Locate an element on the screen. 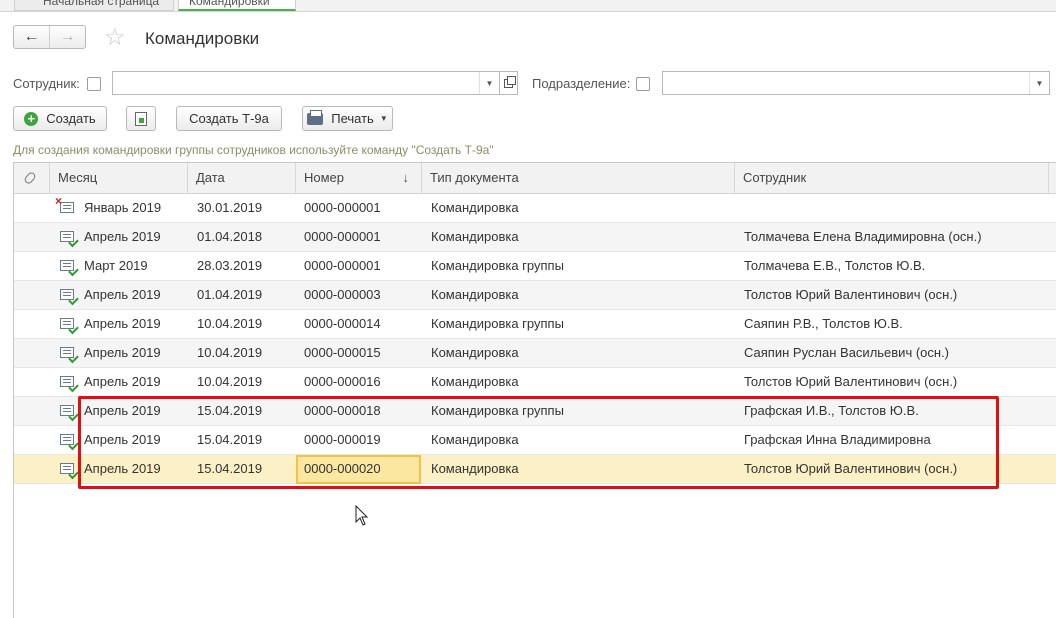  favorite-star-icon: ☆ is located at coordinates (115, 38).